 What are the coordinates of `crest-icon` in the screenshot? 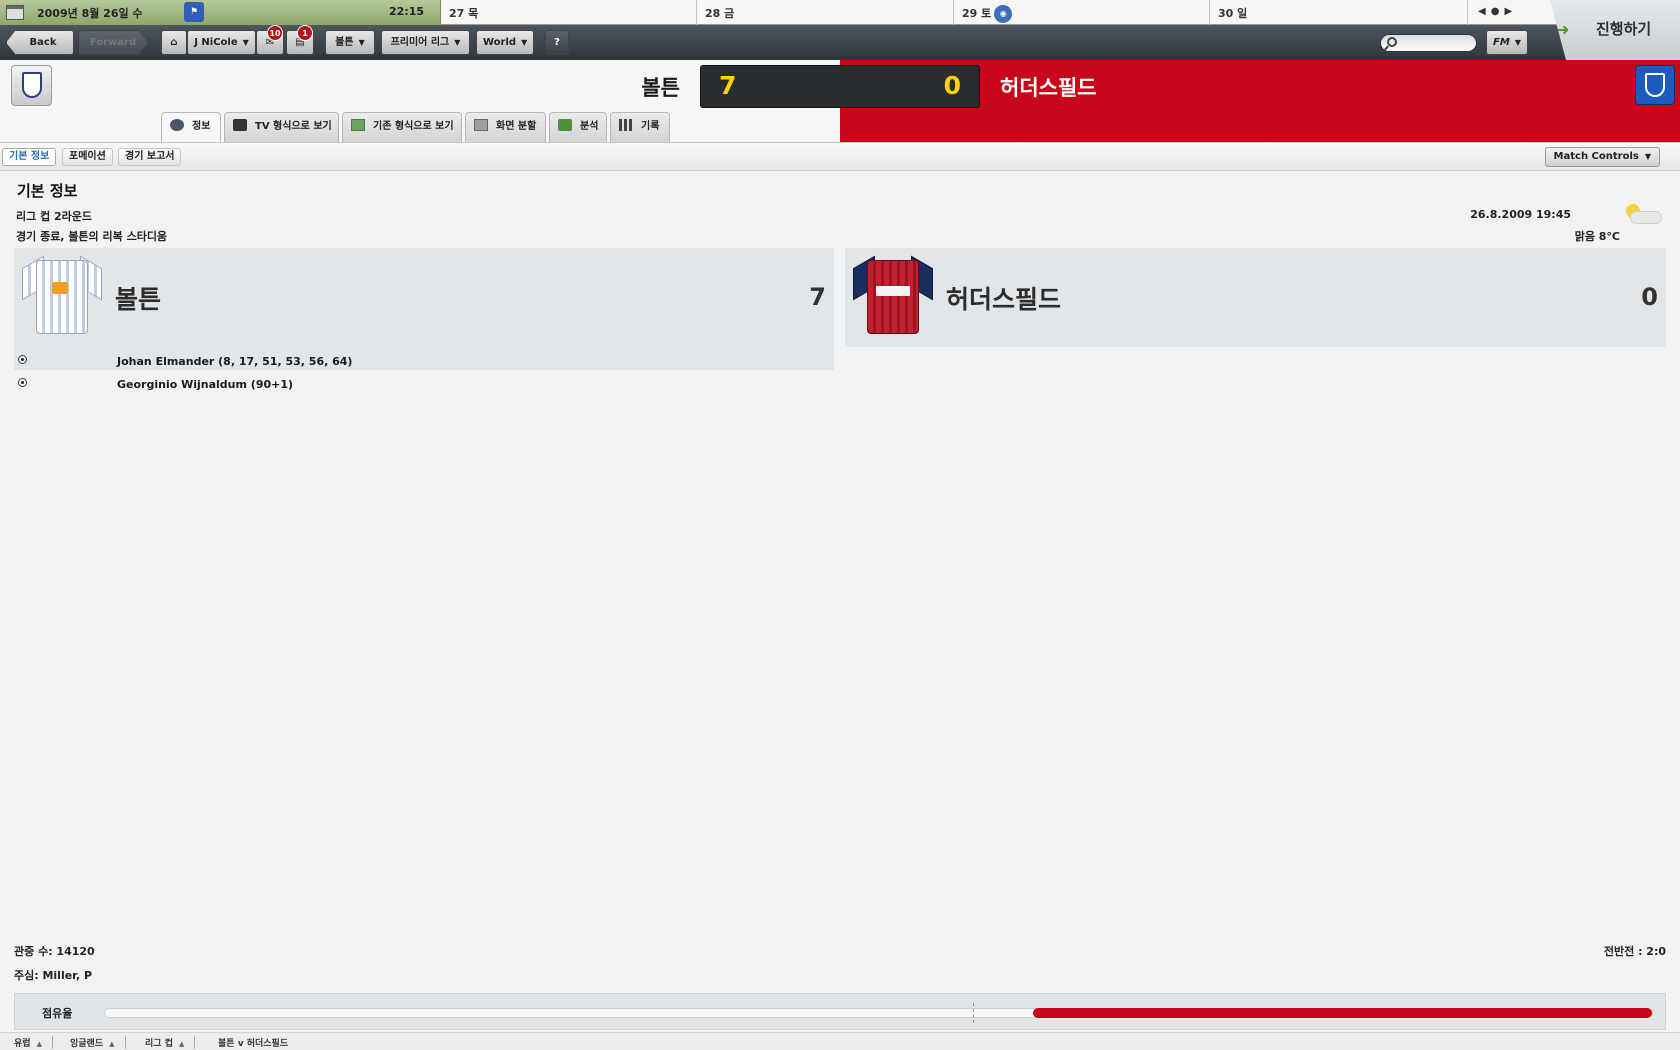 It's located at (32, 85).